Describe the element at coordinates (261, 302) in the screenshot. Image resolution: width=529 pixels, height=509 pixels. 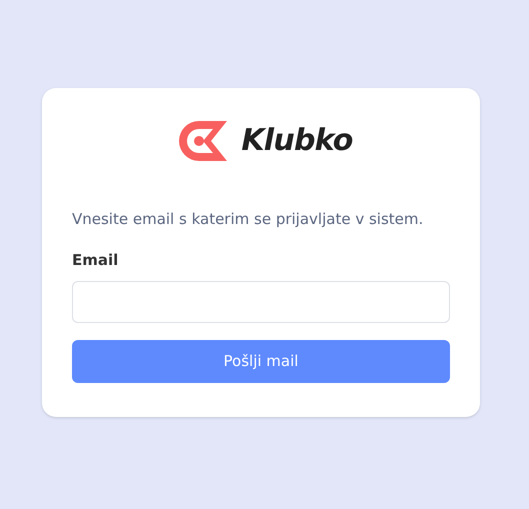
I see `email-field` at that location.